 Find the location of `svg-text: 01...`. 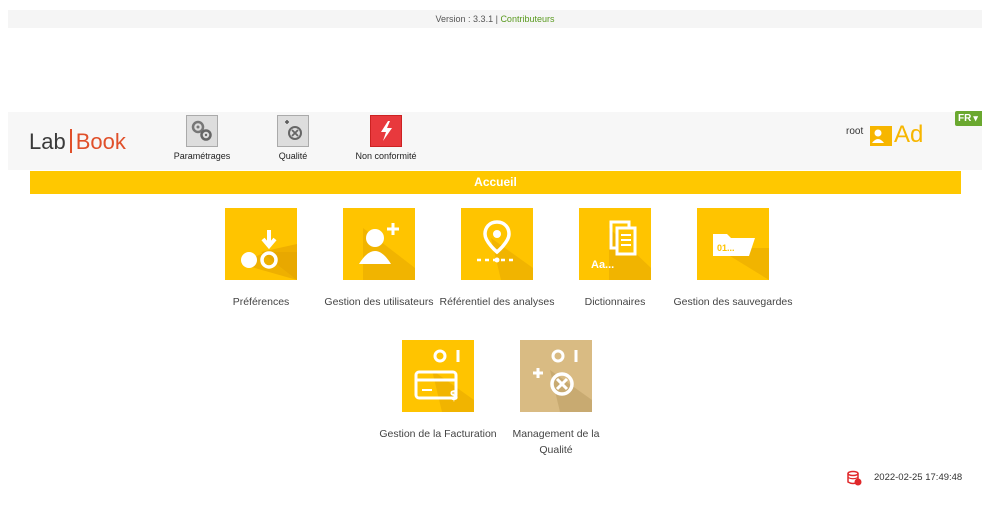

svg-text: 01... is located at coordinates (726, 248).